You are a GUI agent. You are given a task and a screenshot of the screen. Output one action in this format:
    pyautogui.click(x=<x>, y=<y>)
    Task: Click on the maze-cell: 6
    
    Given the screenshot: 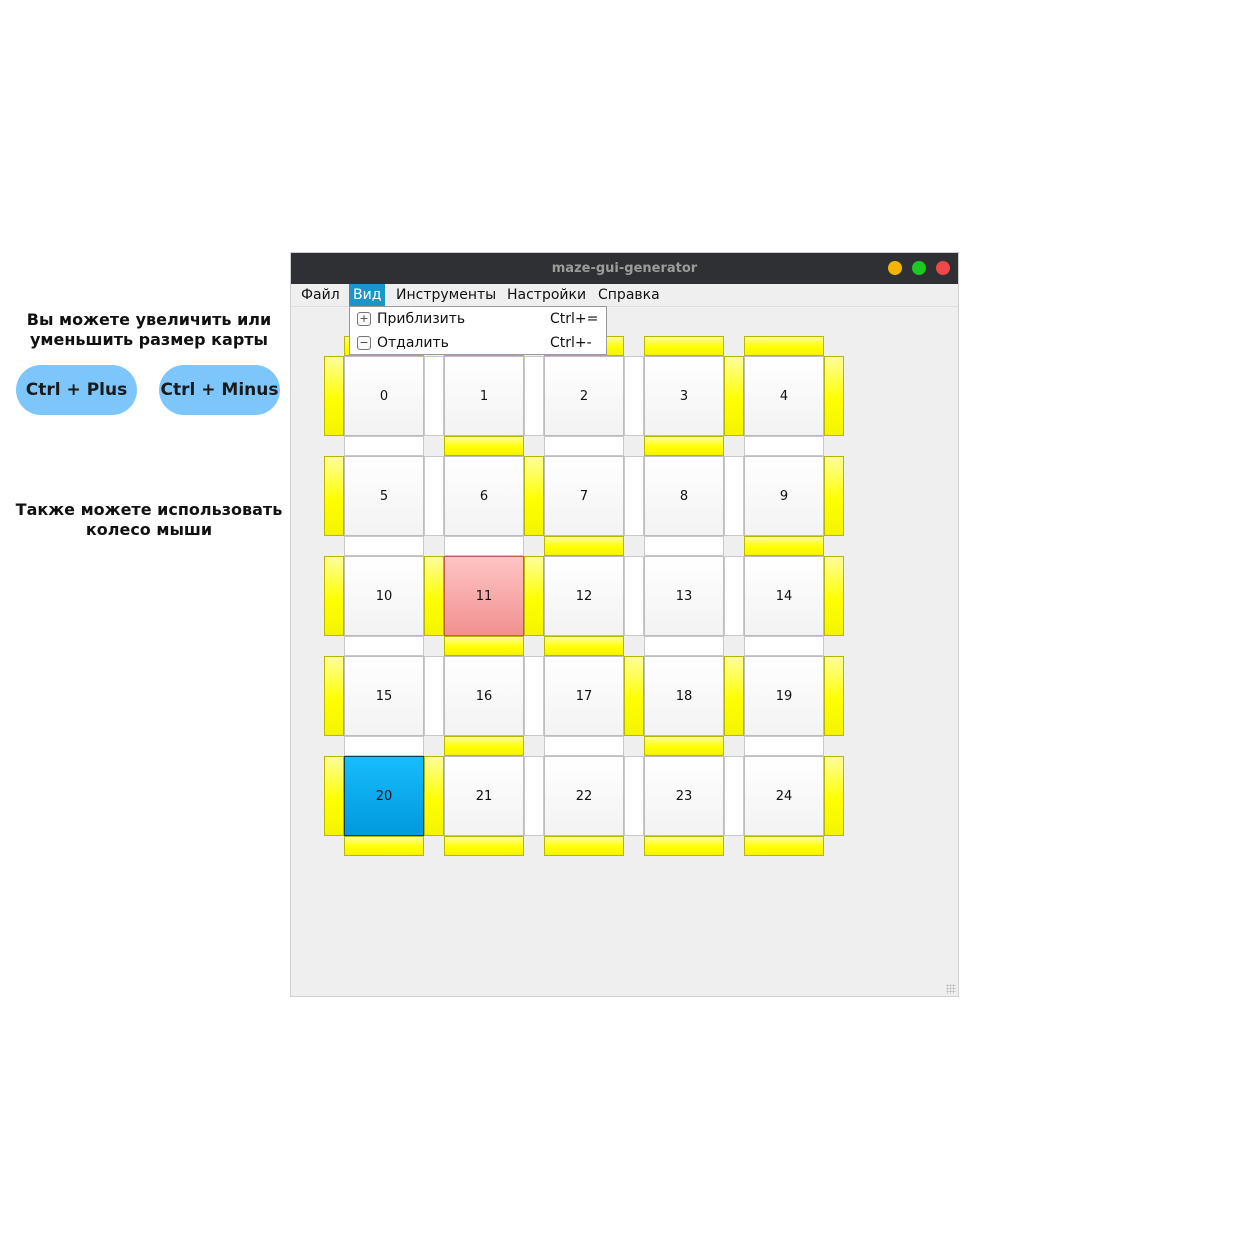 What is the action you would take?
    pyautogui.click(x=484, y=496)
    